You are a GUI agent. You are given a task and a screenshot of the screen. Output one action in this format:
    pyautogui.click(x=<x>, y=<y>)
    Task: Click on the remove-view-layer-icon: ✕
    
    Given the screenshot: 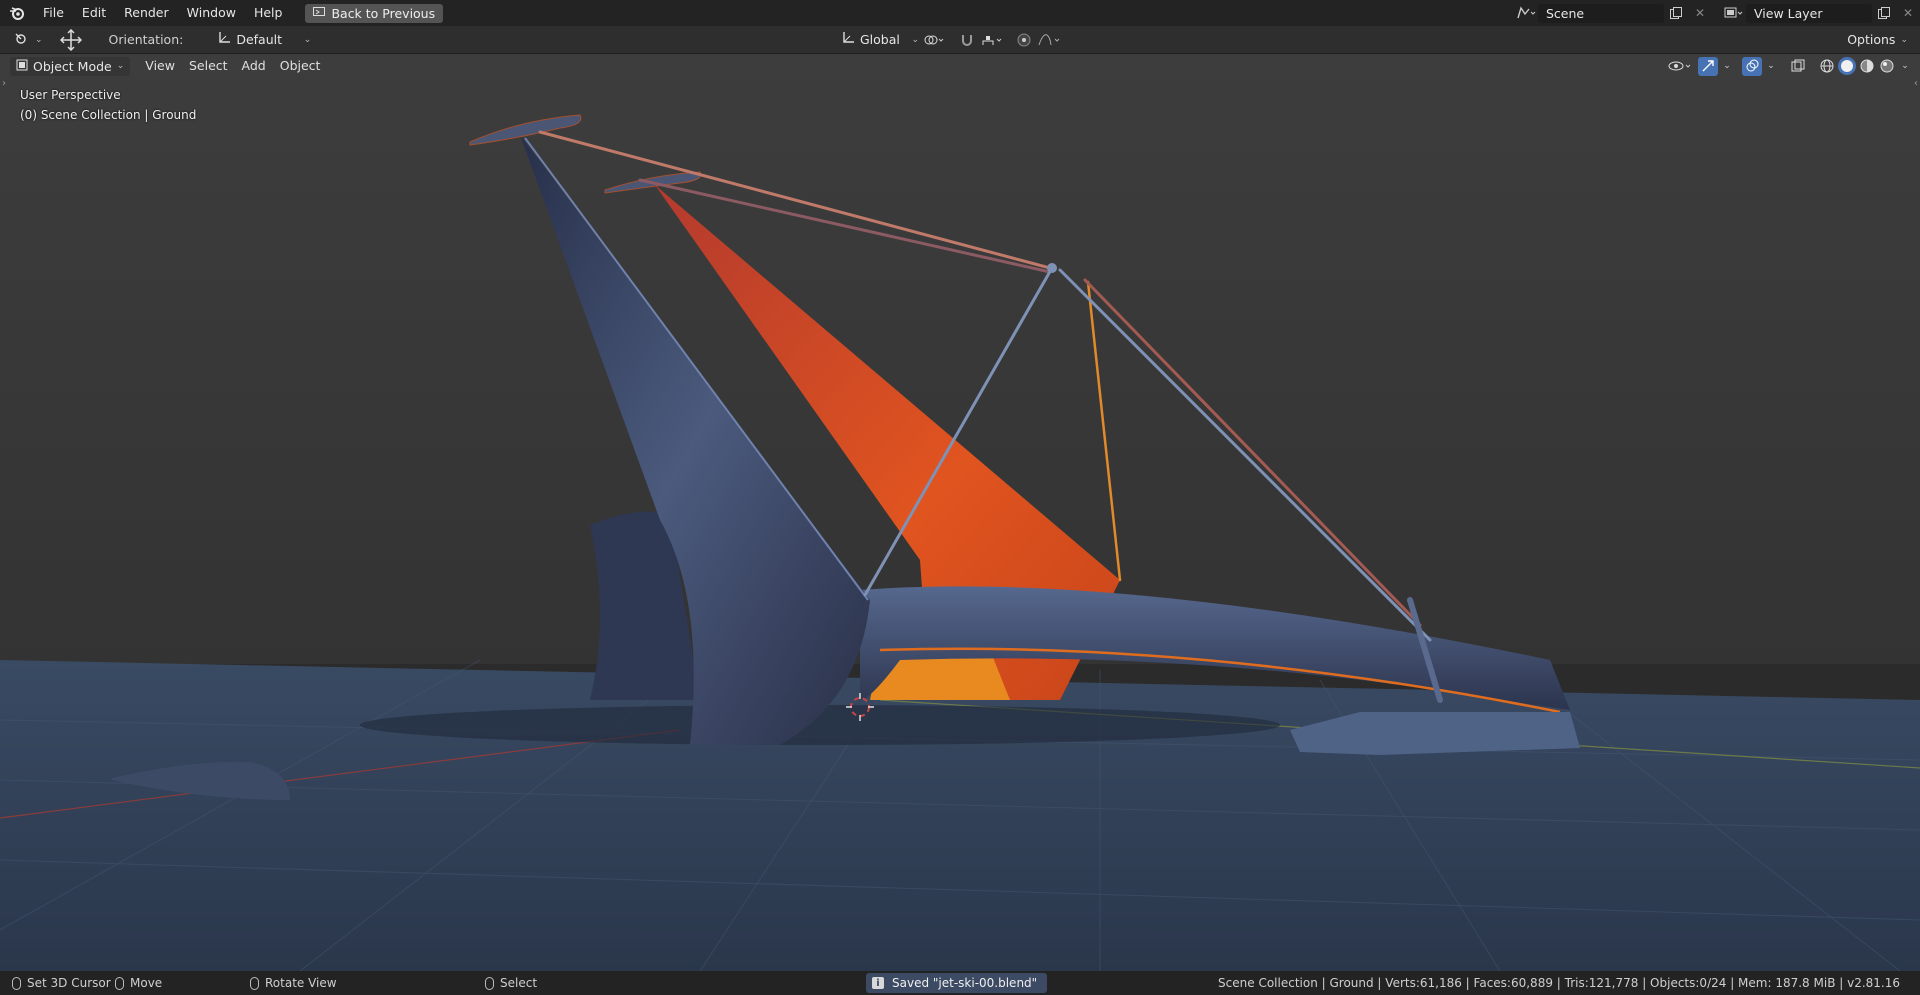 What is the action you would take?
    pyautogui.click(x=1908, y=13)
    